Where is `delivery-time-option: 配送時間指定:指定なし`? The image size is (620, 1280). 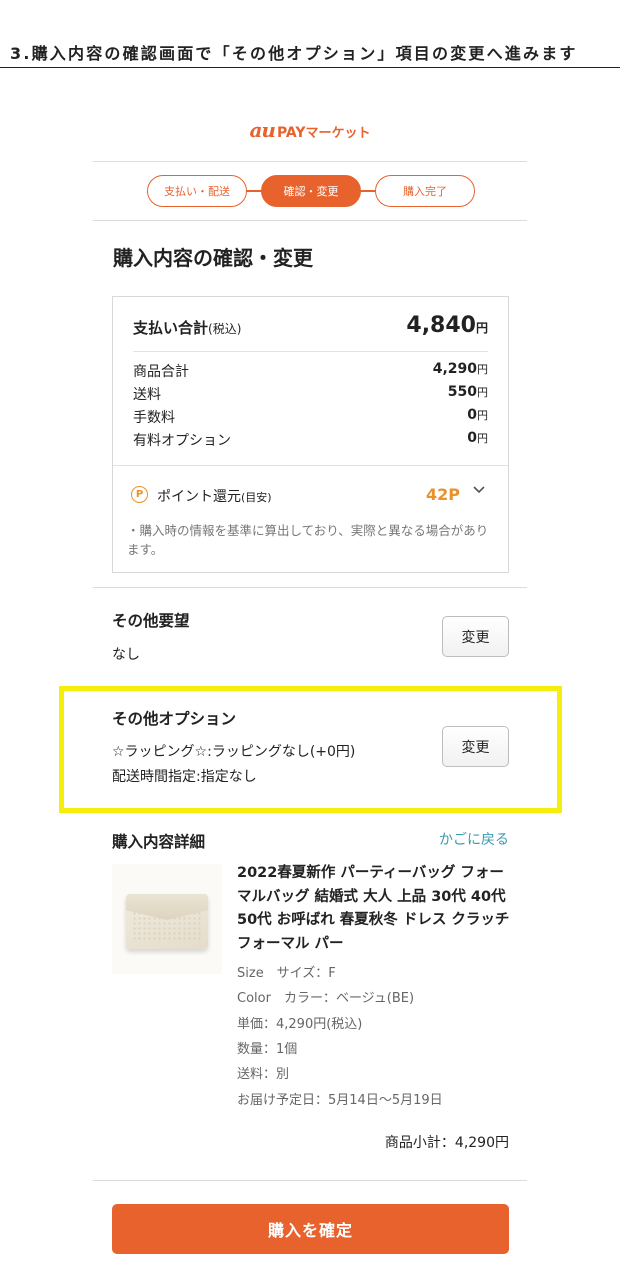
delivery-time-option: 配送時間指定:指定なし is located at coordinates (184, 777).